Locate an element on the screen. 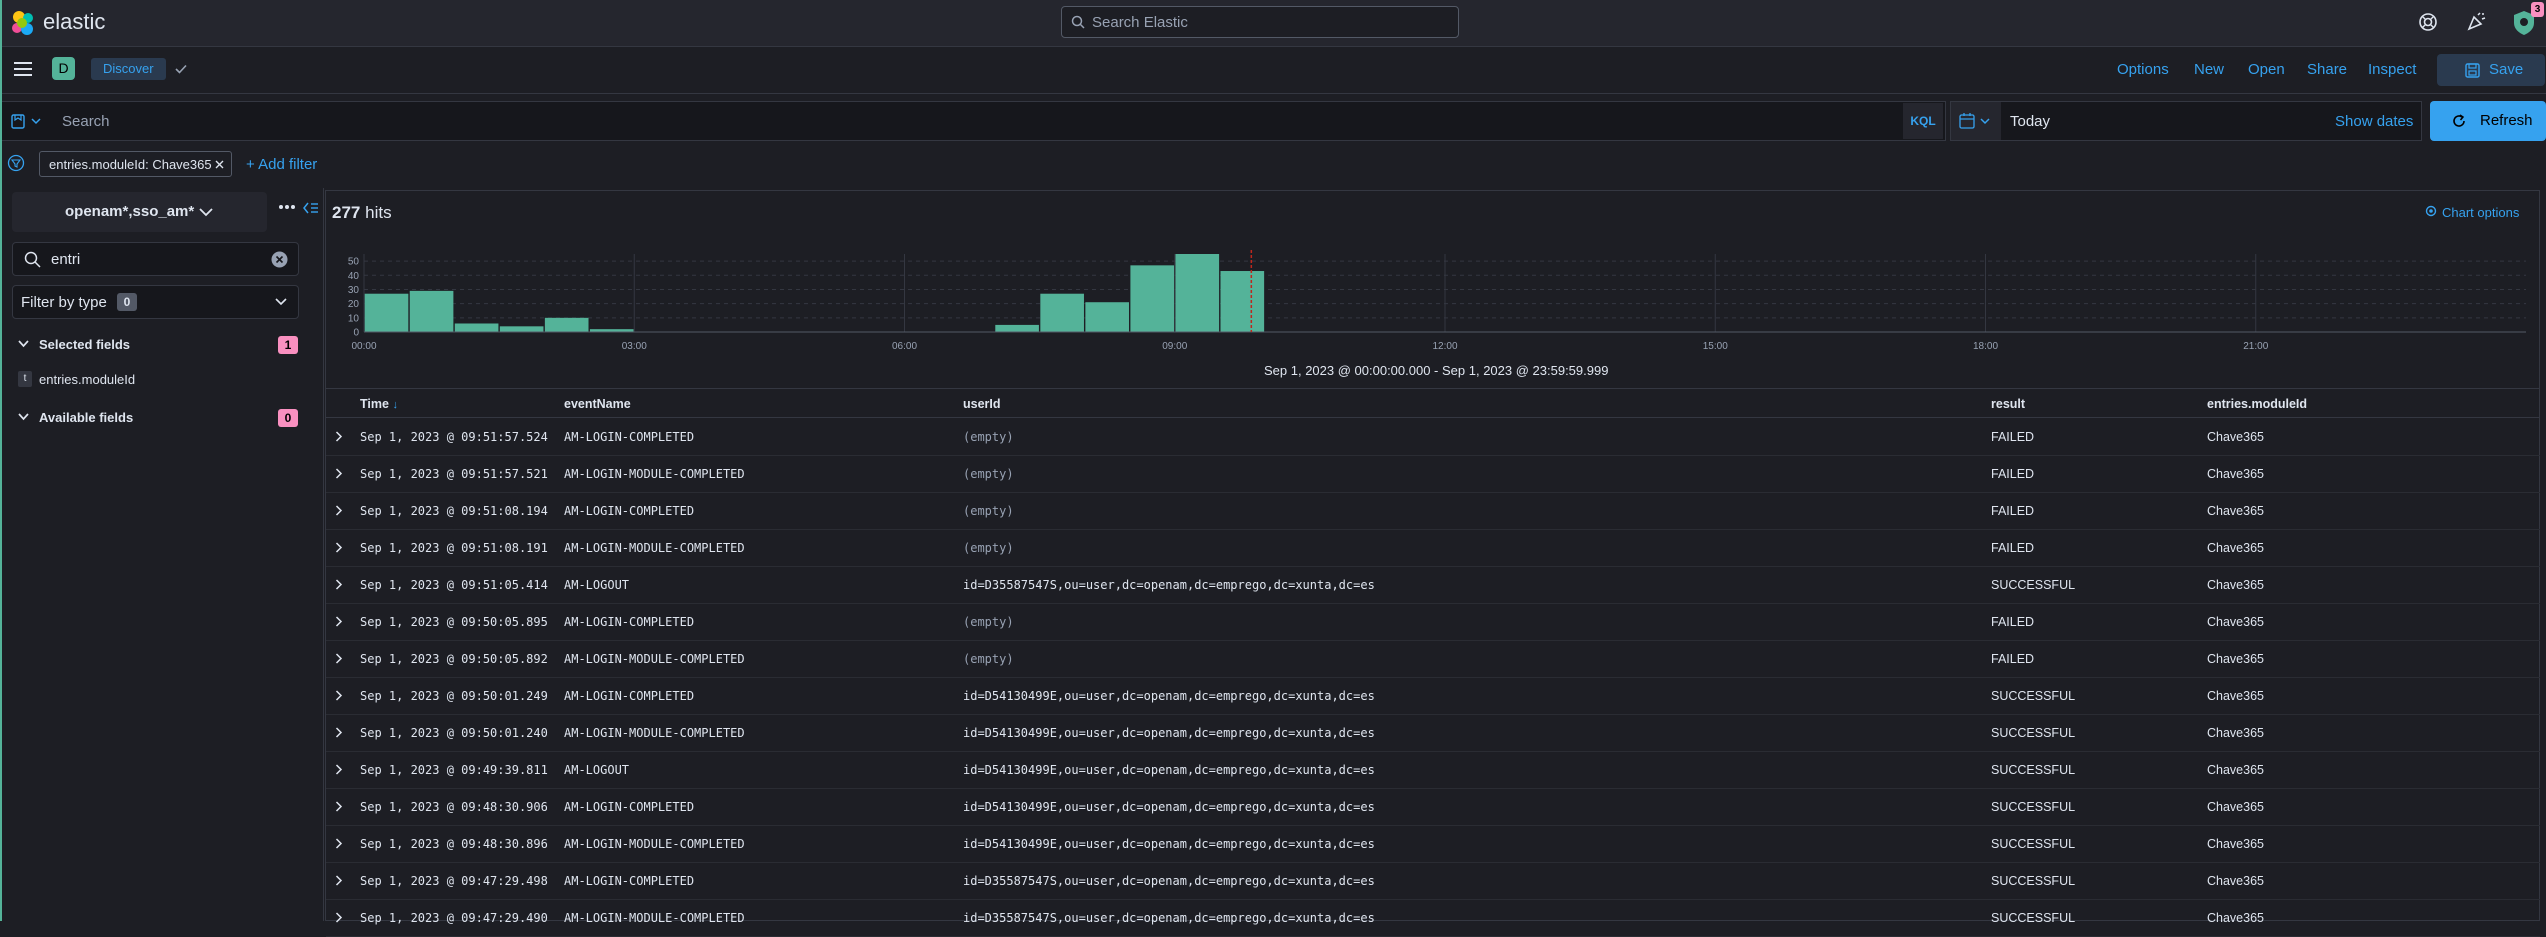  show-dates-link: Show dates is located at coordinates (2374, 121).